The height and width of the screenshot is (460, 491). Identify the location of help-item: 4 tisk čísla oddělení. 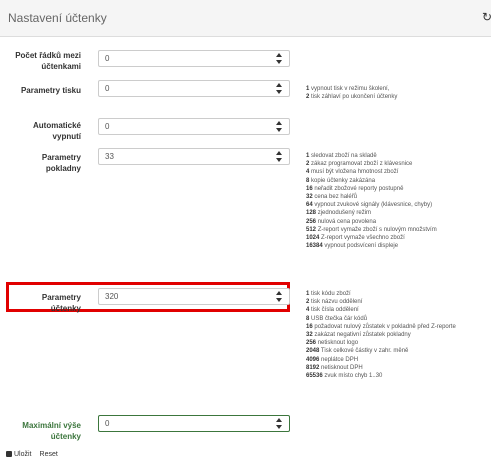
(332, 310).